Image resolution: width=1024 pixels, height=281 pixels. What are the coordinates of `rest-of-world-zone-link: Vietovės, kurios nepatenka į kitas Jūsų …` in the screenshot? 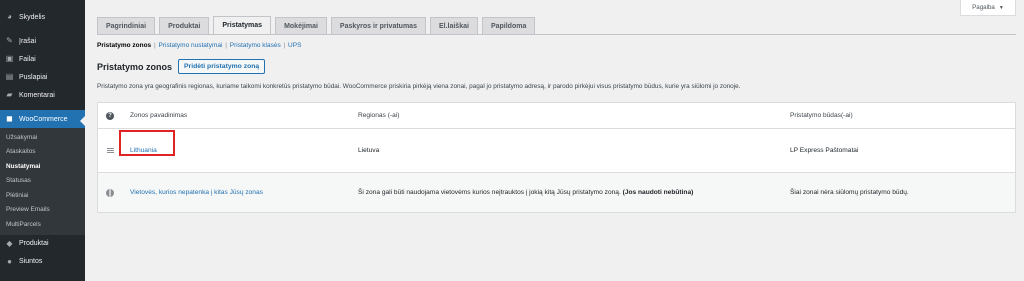 It's located at (196, 192).